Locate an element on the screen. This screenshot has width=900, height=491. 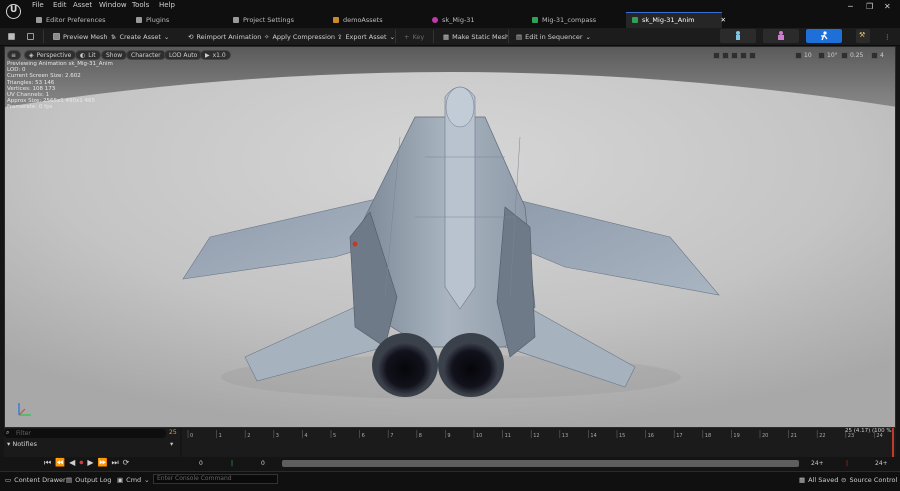
tab-demoassets: demoAssets is located at coordinates (358, 20).